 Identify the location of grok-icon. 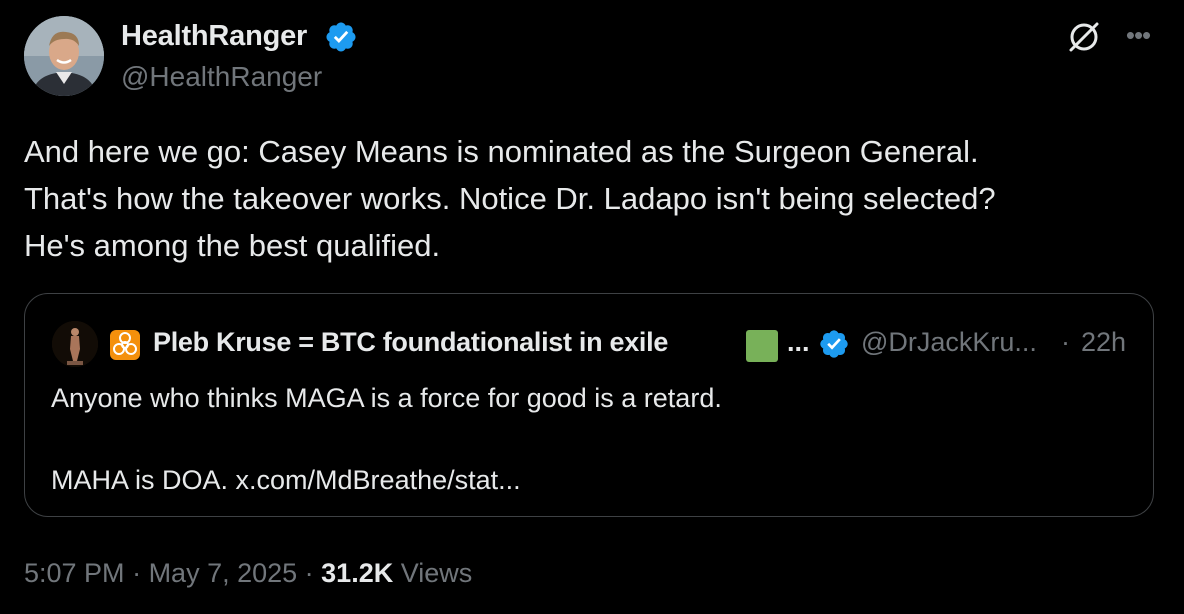
(1084, 37).